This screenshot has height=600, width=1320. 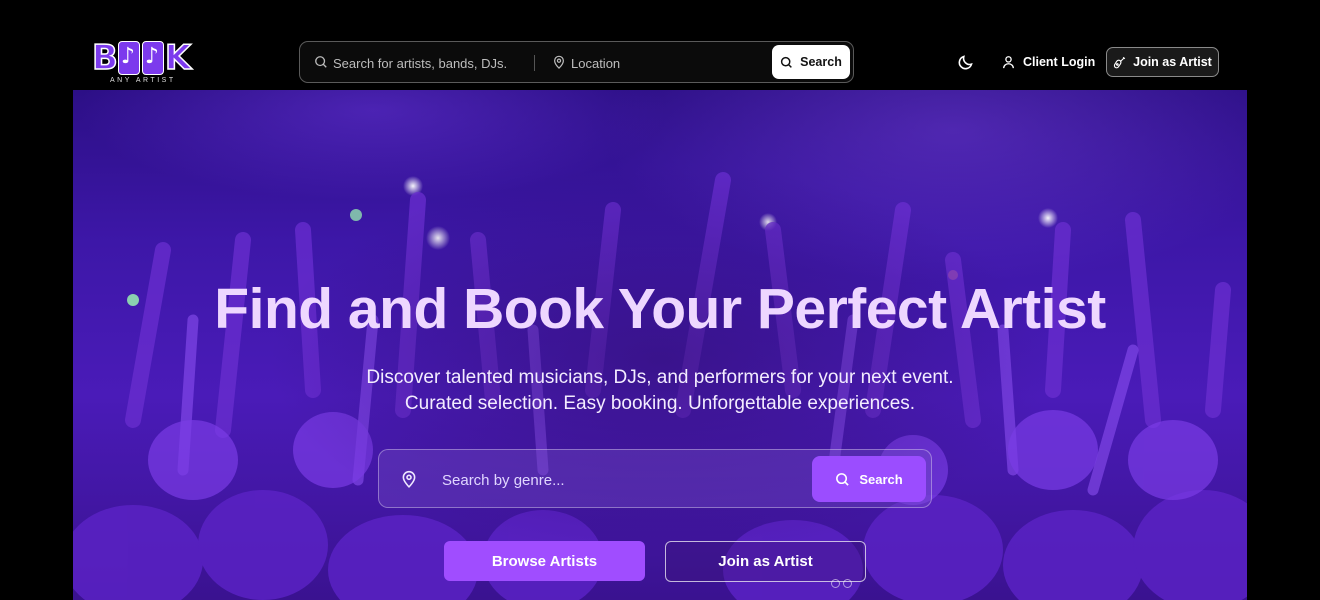 I want to click on genre-search-bar: Search, so click(x=655, y=478).